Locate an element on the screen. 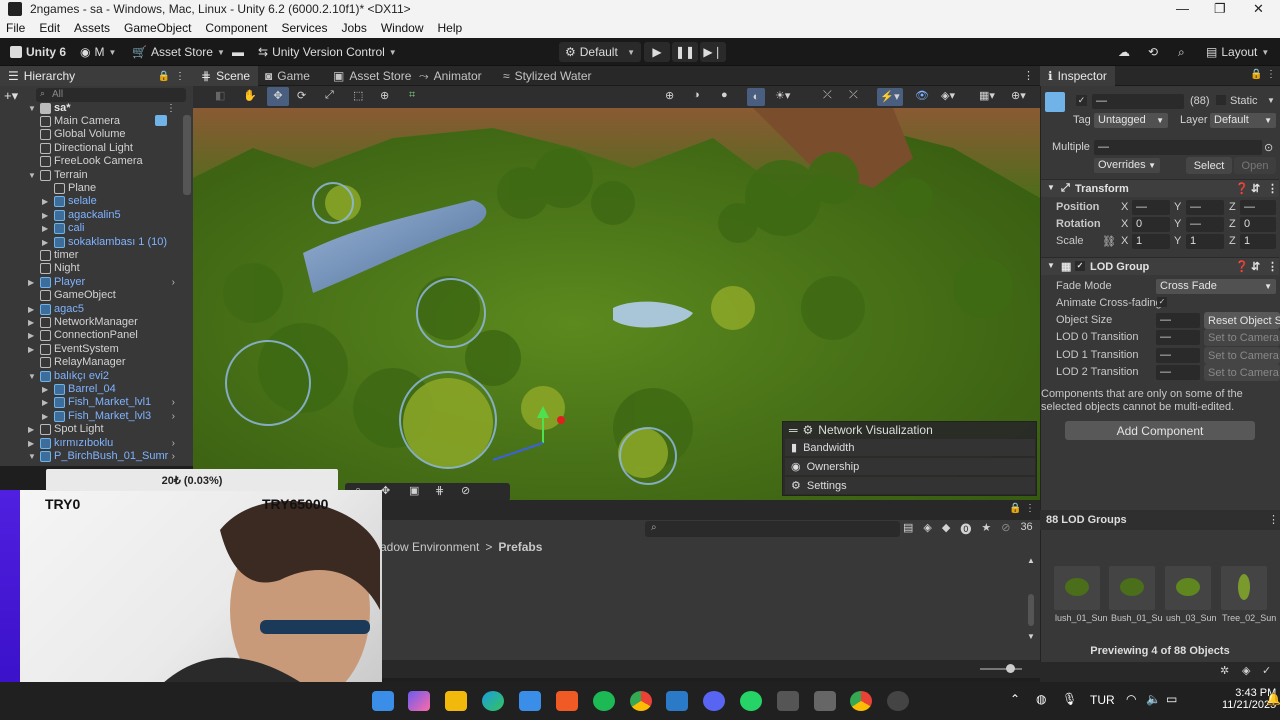 This screenshot has width=1280, height=720. scale-x-field: 1 is located at coordinates (1151, 241).